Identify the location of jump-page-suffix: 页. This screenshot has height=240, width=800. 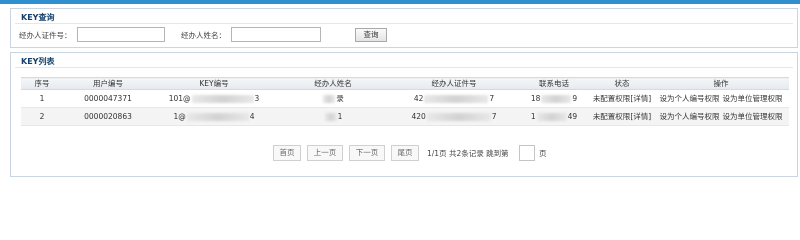
(543, 153).